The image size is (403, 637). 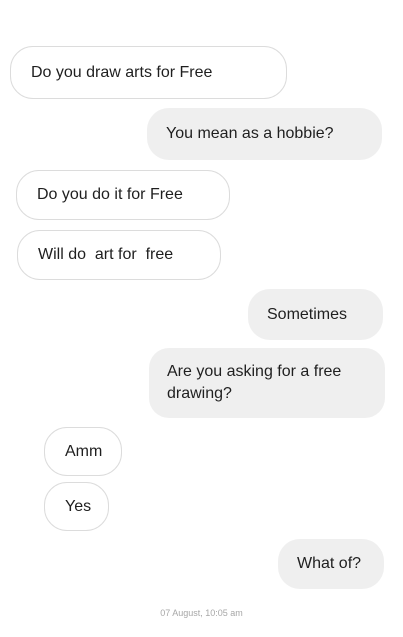 I want to click on message-text: What of?, so click(x=329, y=563).